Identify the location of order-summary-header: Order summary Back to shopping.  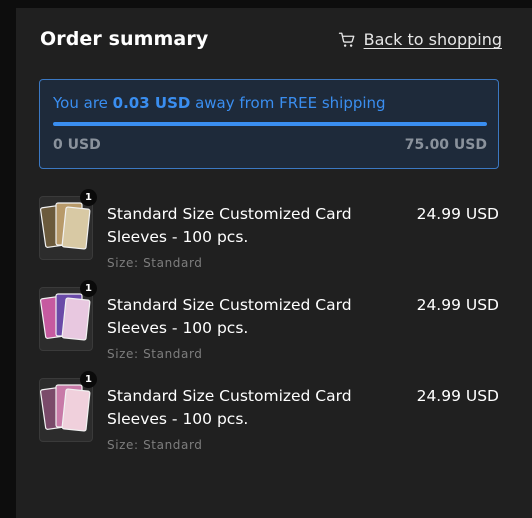
(271, 43).